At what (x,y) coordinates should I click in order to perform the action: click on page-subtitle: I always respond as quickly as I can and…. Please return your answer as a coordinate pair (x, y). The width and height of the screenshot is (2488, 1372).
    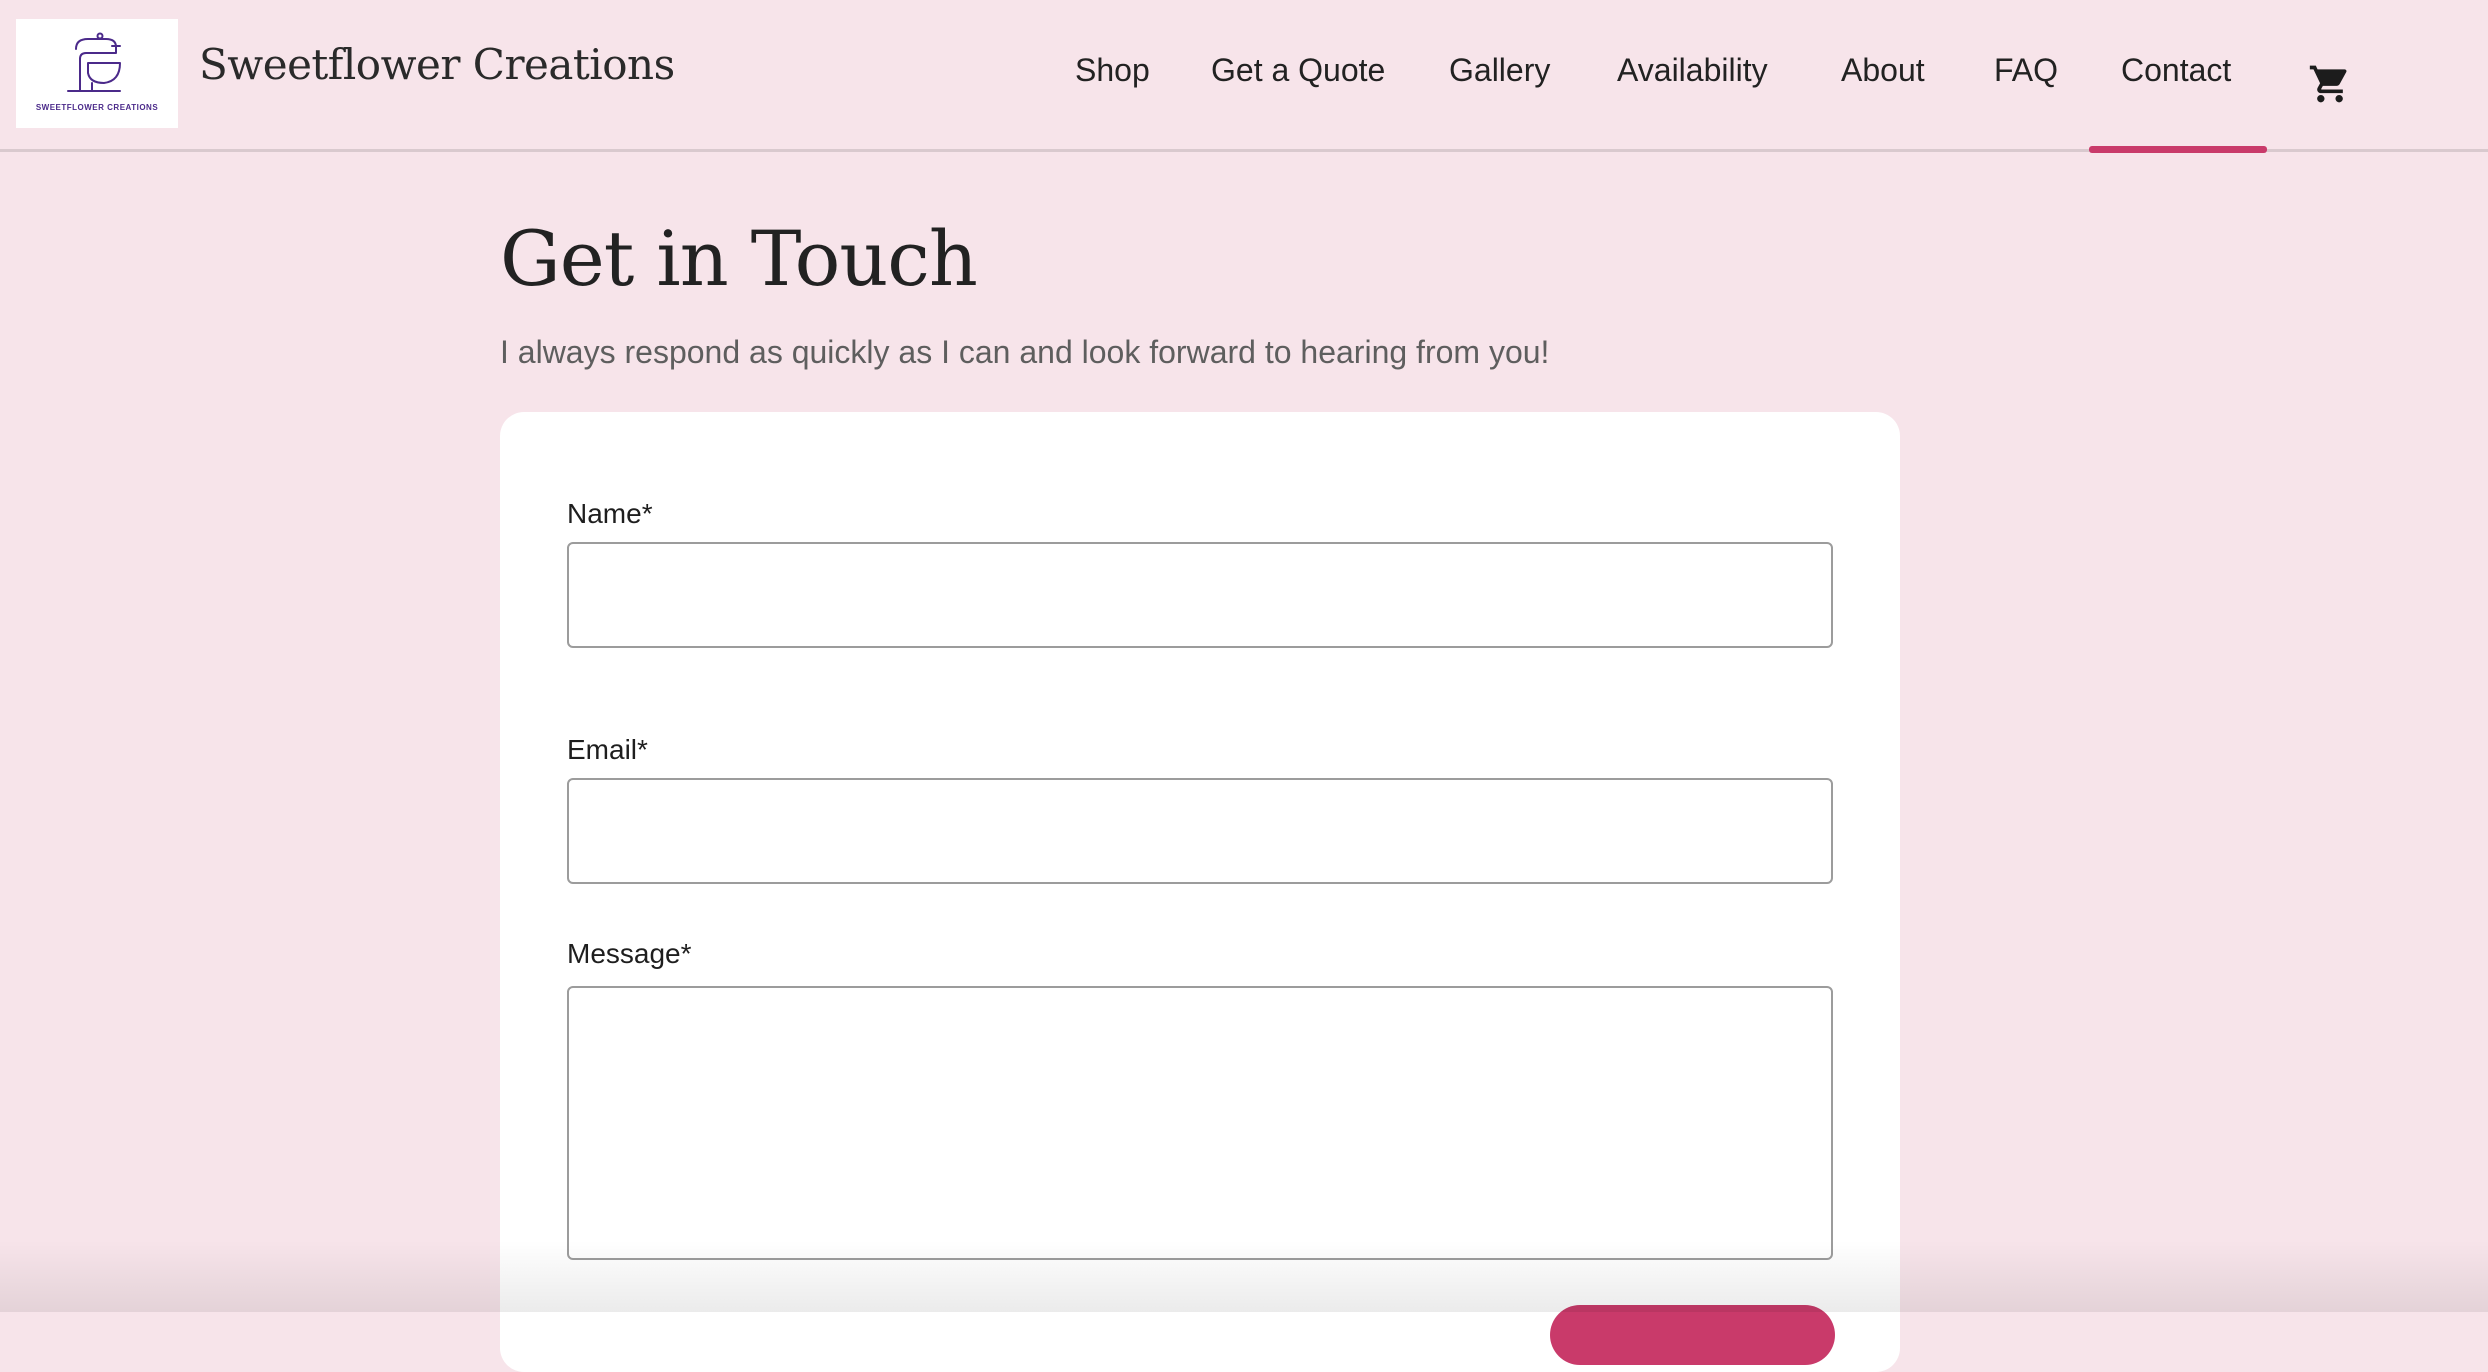
    Looking at the image, I should click on (1025, 352).